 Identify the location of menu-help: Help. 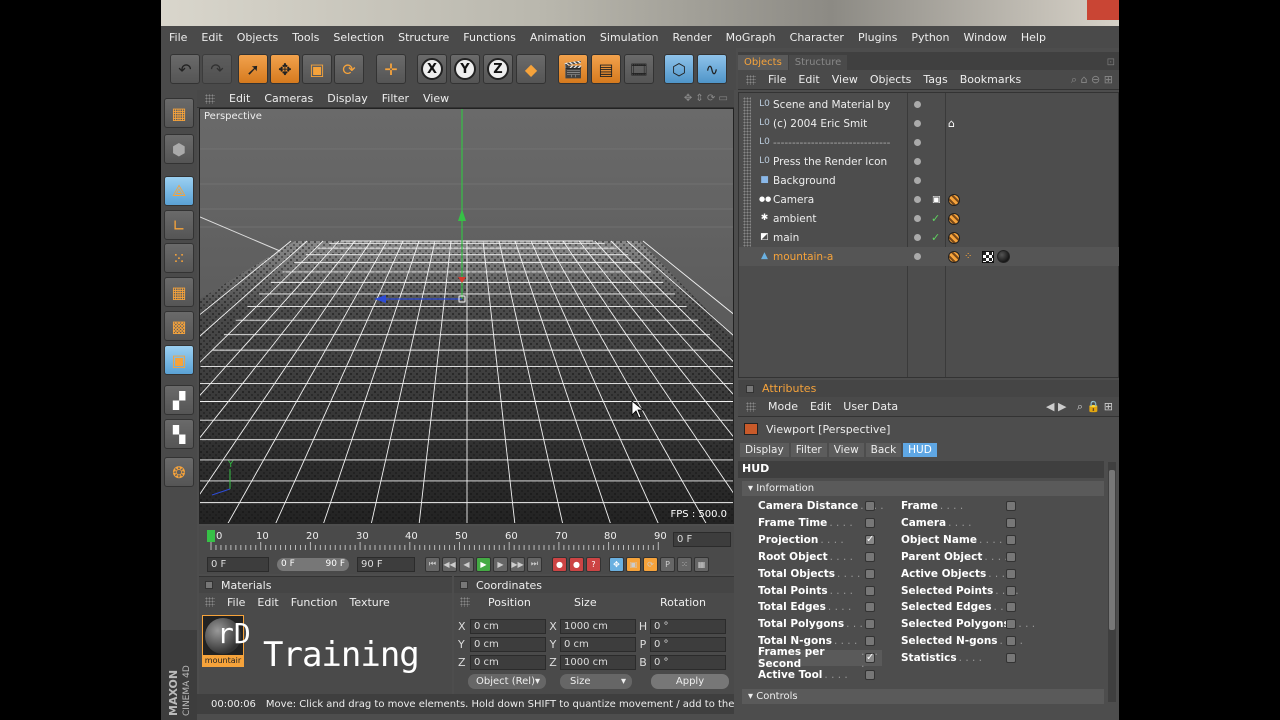
(1033, 37).